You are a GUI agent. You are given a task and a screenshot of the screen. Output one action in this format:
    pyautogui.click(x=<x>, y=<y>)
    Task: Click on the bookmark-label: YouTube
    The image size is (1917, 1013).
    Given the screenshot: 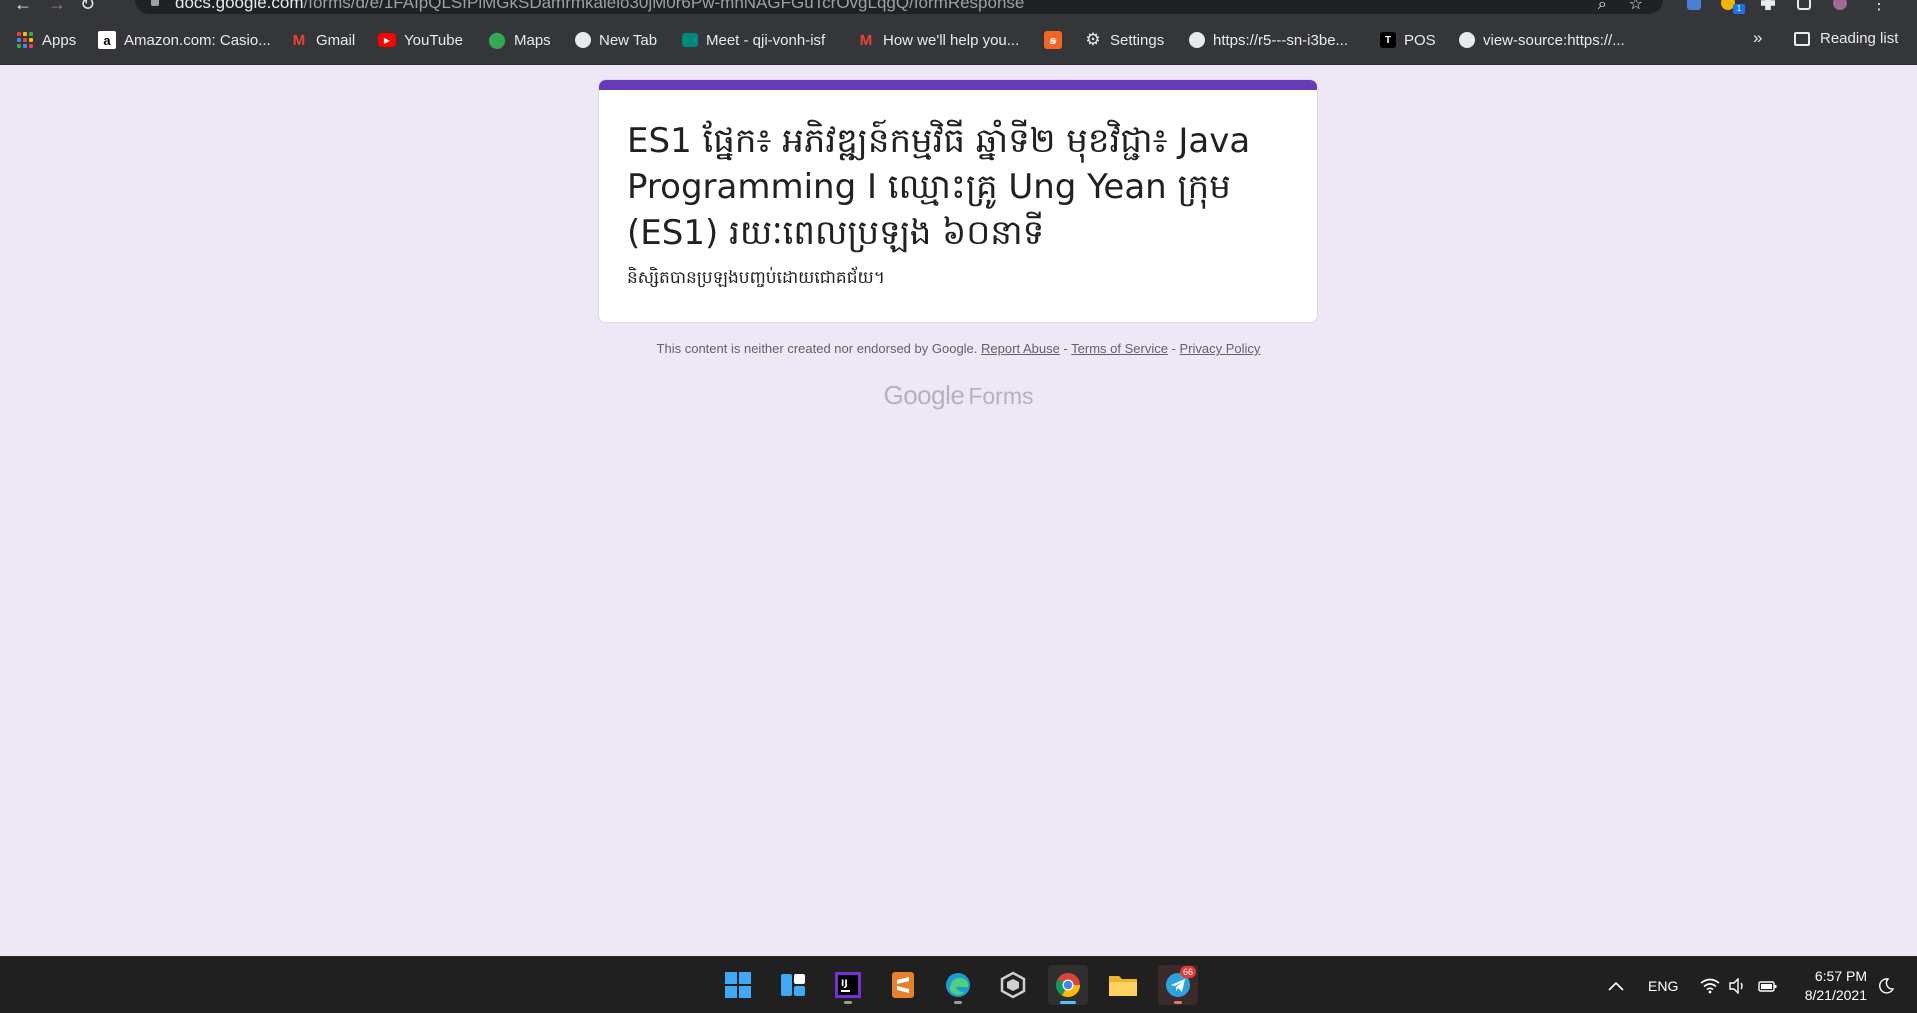 What is the action you would take?
    pyautogui.click(x=433, y=40)
    